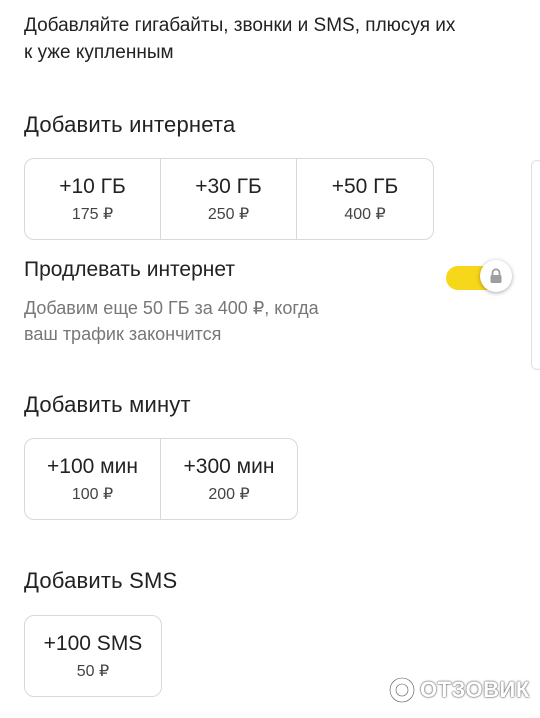 The width and height of the screenshot is (540, 718). I want to click on lock-icon, so click(496, 275).